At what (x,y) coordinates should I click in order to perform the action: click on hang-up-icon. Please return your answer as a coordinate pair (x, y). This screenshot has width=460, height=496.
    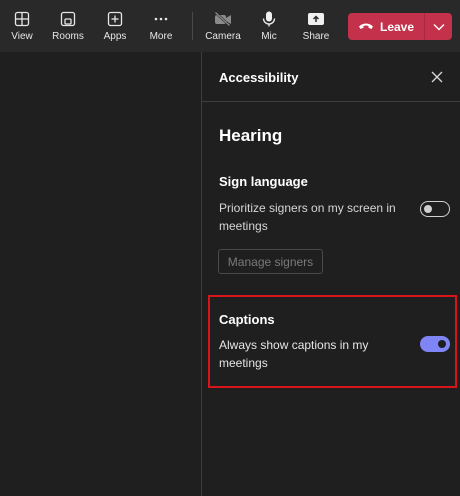
    Looking at the image, I should click on (366, 27).